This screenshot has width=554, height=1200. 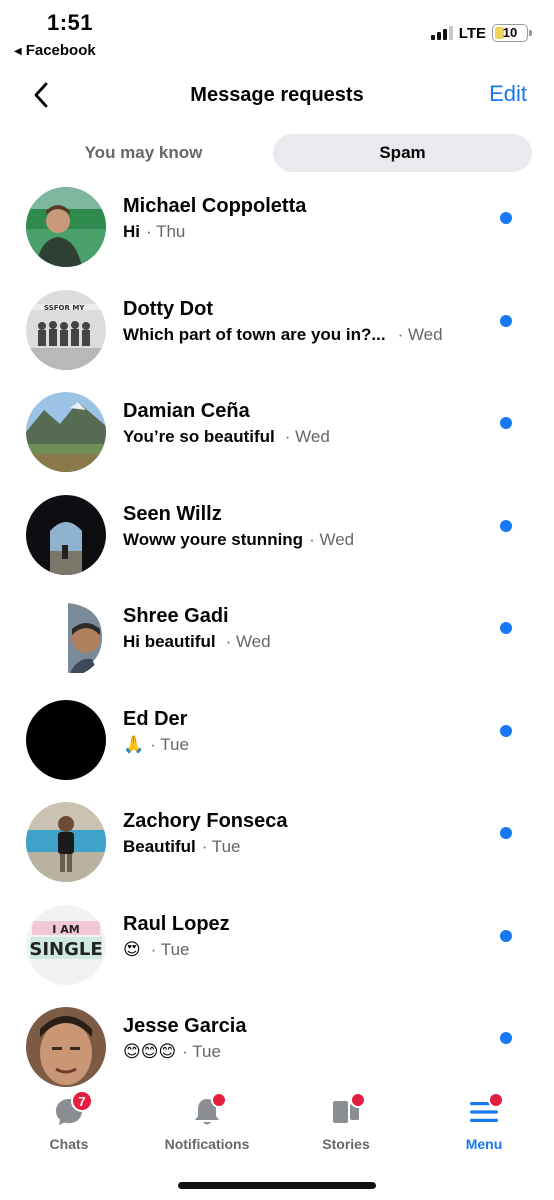 What do you see at coordinates (508, 94) in the screenshot?
I see `edit-button: Edit` at bounding box center [508, 94].